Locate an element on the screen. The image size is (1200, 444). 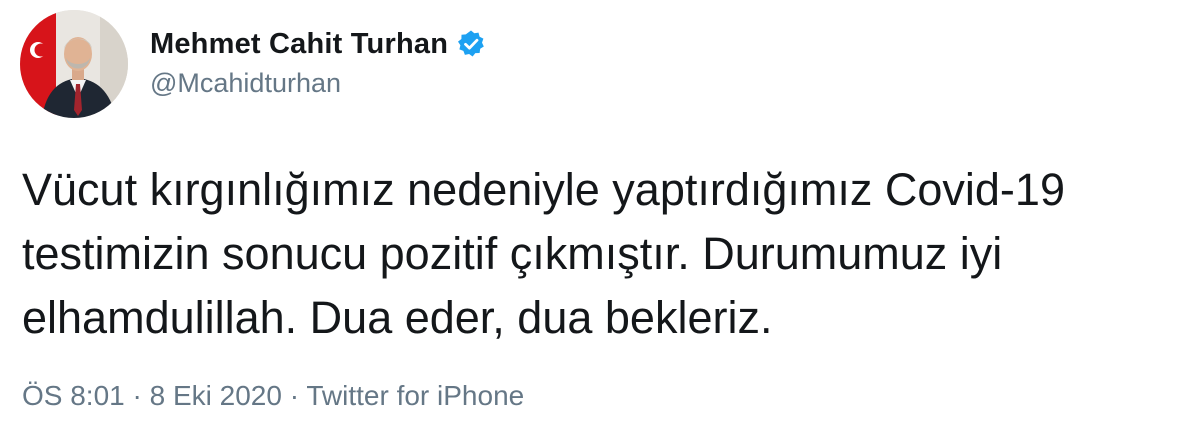
tweet-time: ÖS 8:01 is located at coordinates (73, 395).